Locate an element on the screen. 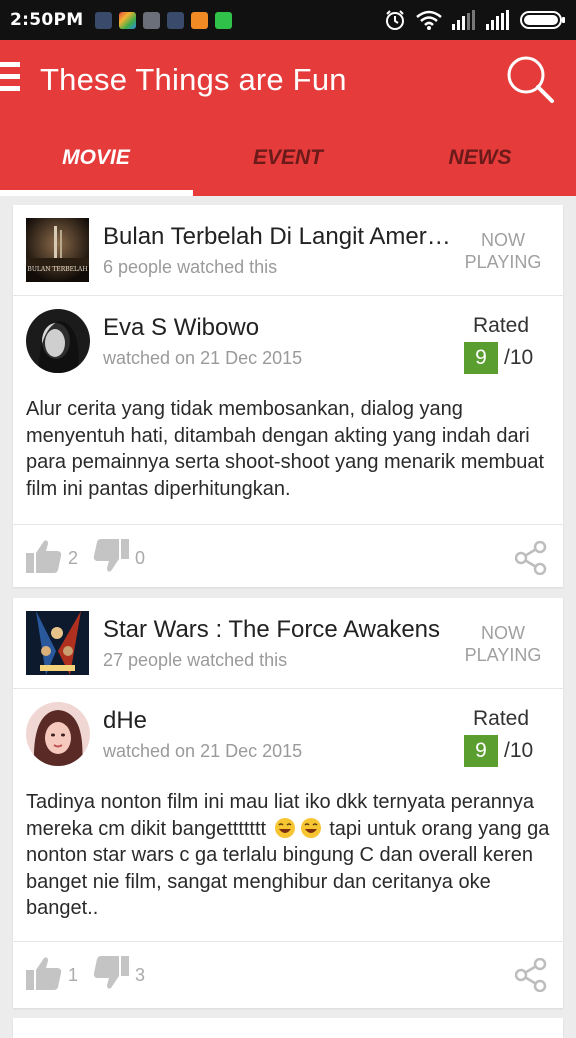 This screenshot has height=1038, width=576. movie-title: Star Wars : The Force Awakens is located at coordinates (272, 629).